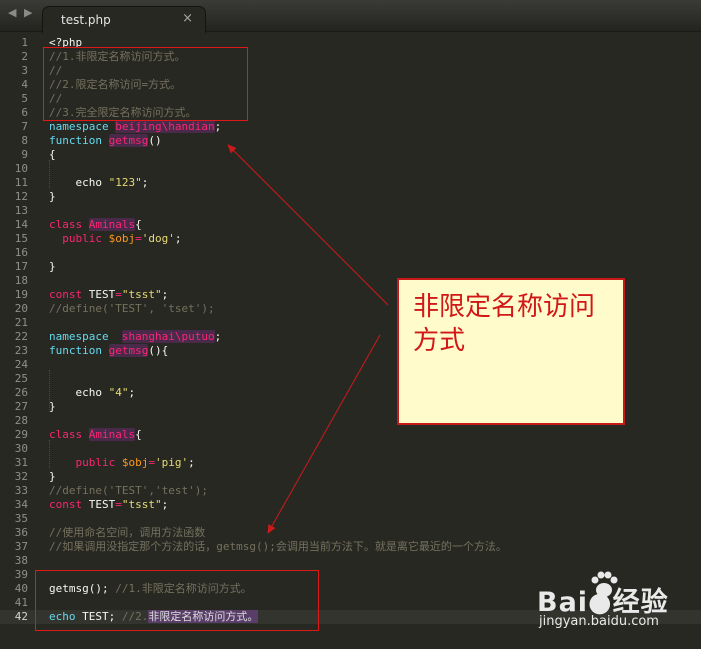 The image size is (701, 649). What do you see at coordinates (617, 603) in the screenshot?
I see `watermark: Bai●经验 jingyan.baidu.com` at bounding box center [617, 603].